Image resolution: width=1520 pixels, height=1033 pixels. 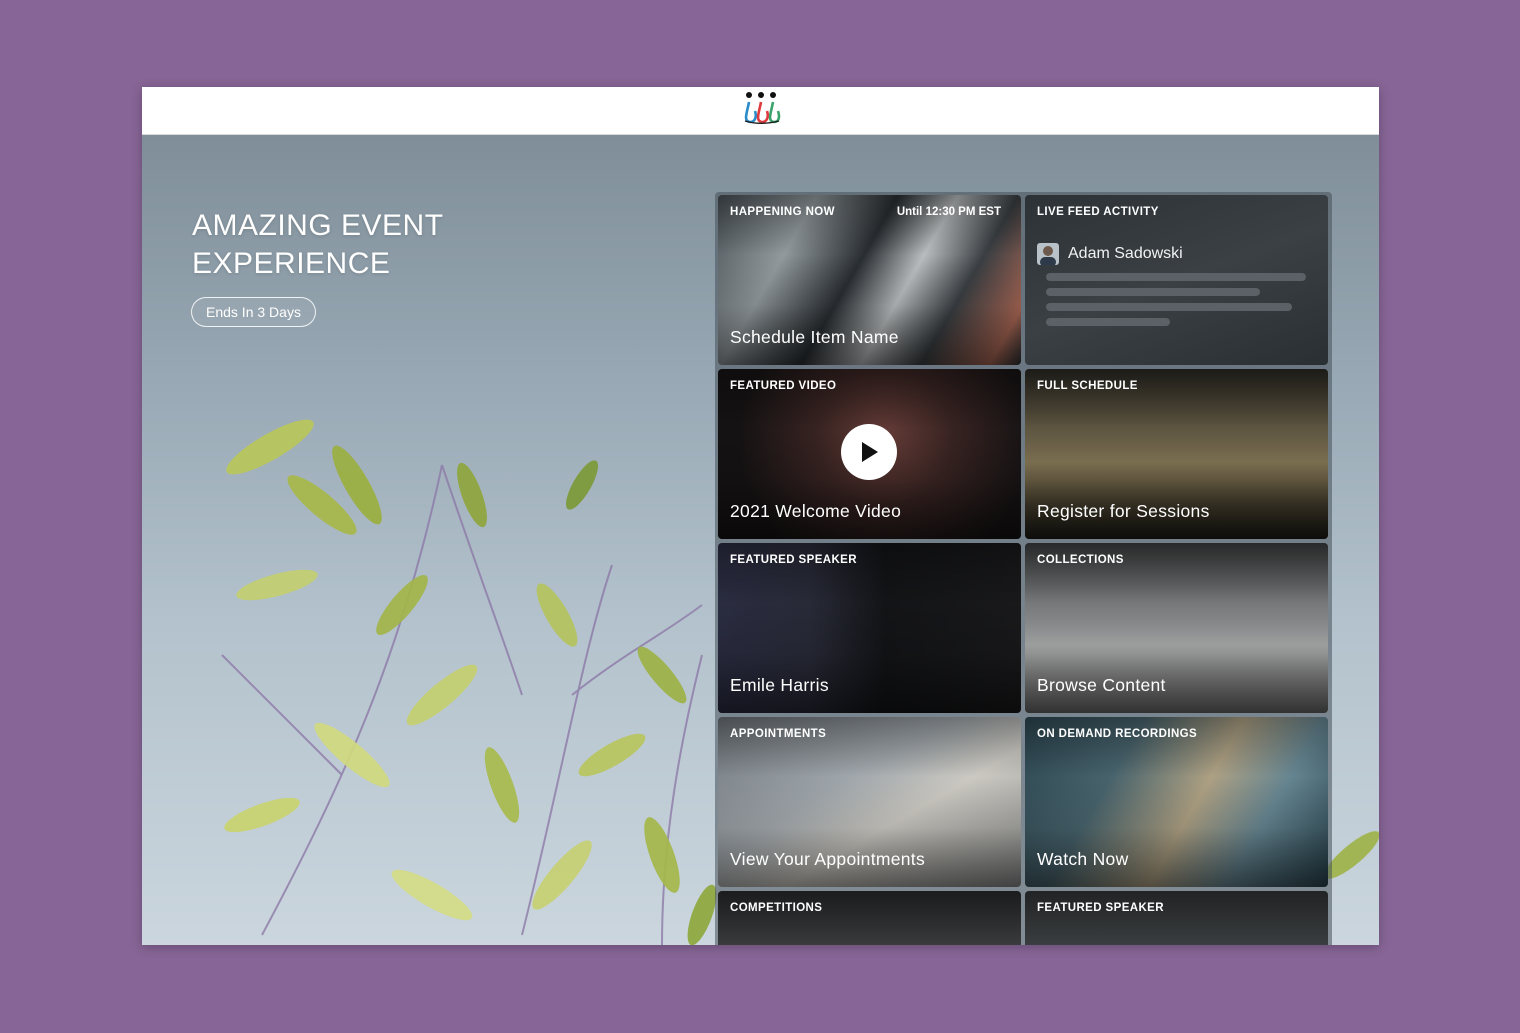 What do you see at coordinates (1080, 560) in the screenshot?
I see `tile-label: COLLECTIONS` at bounding box center [1080, 560].